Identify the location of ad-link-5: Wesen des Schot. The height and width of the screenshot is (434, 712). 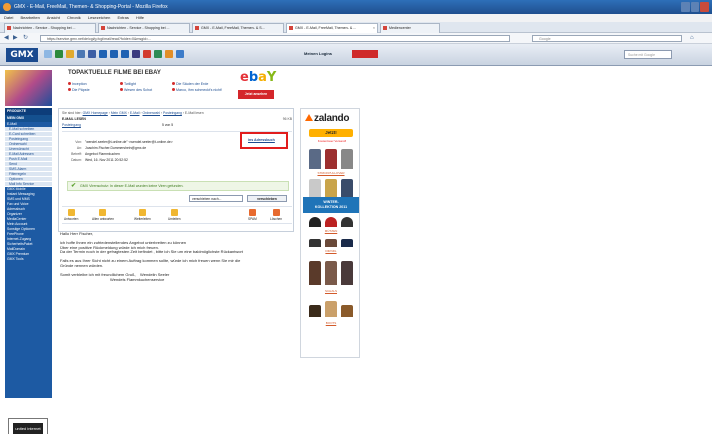
(136, 90).